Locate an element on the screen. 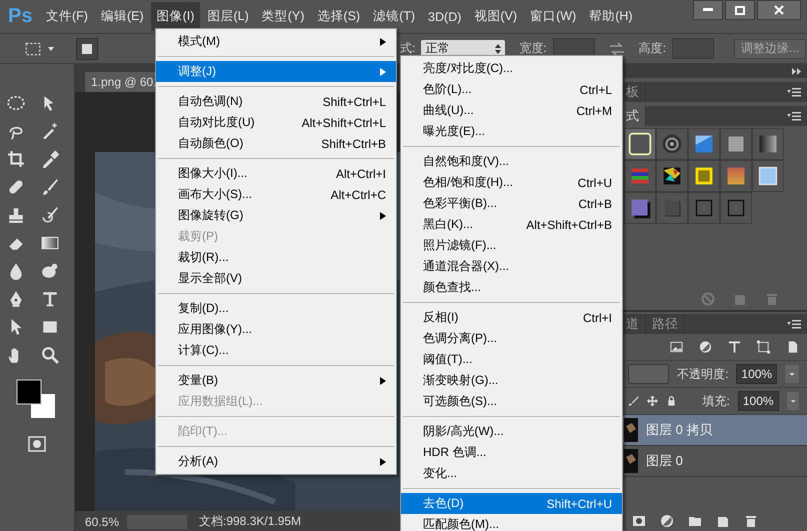 Image resolution: width=807 pixels, height=531 pixels. zoom-icon is located at coordinates (50, 355).